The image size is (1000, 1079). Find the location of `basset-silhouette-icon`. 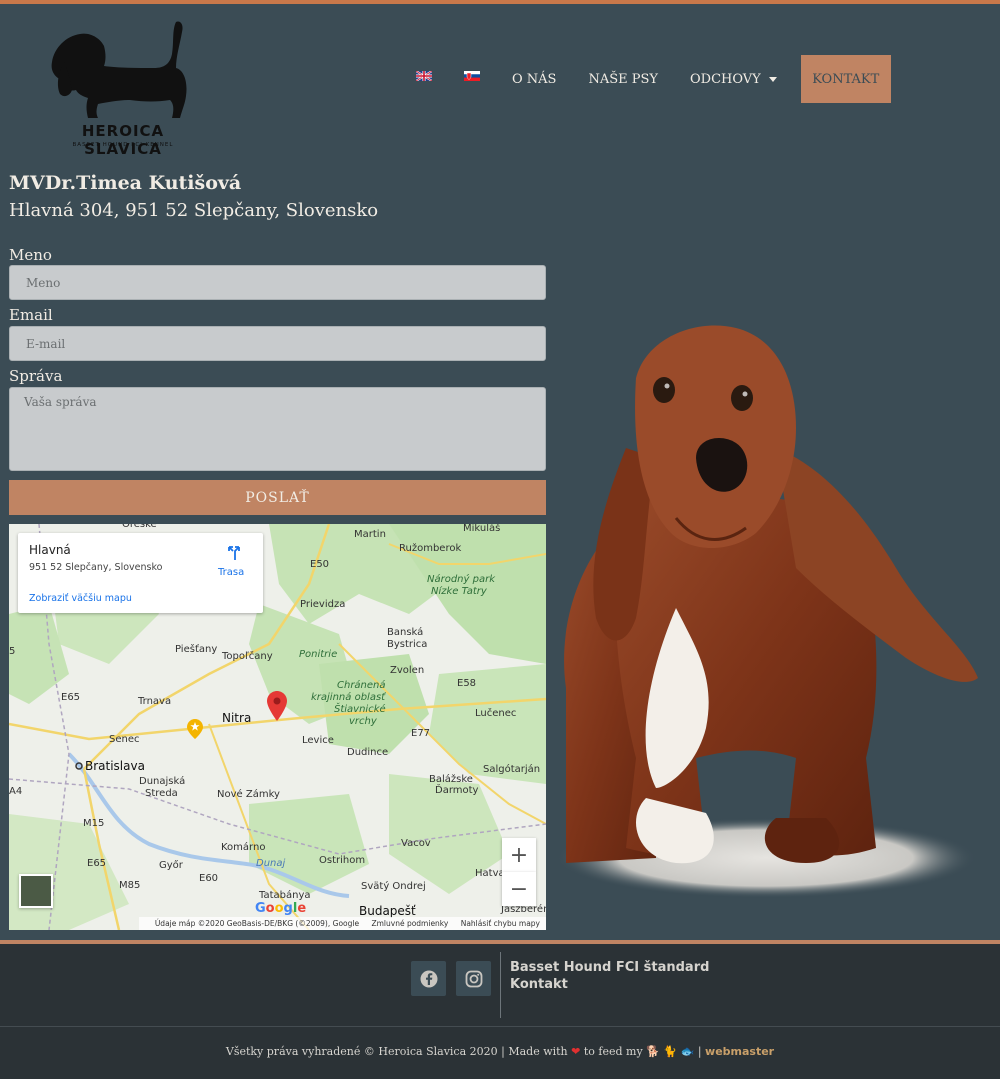

basset-silhouette-icon is located at coordinates (119, 69).